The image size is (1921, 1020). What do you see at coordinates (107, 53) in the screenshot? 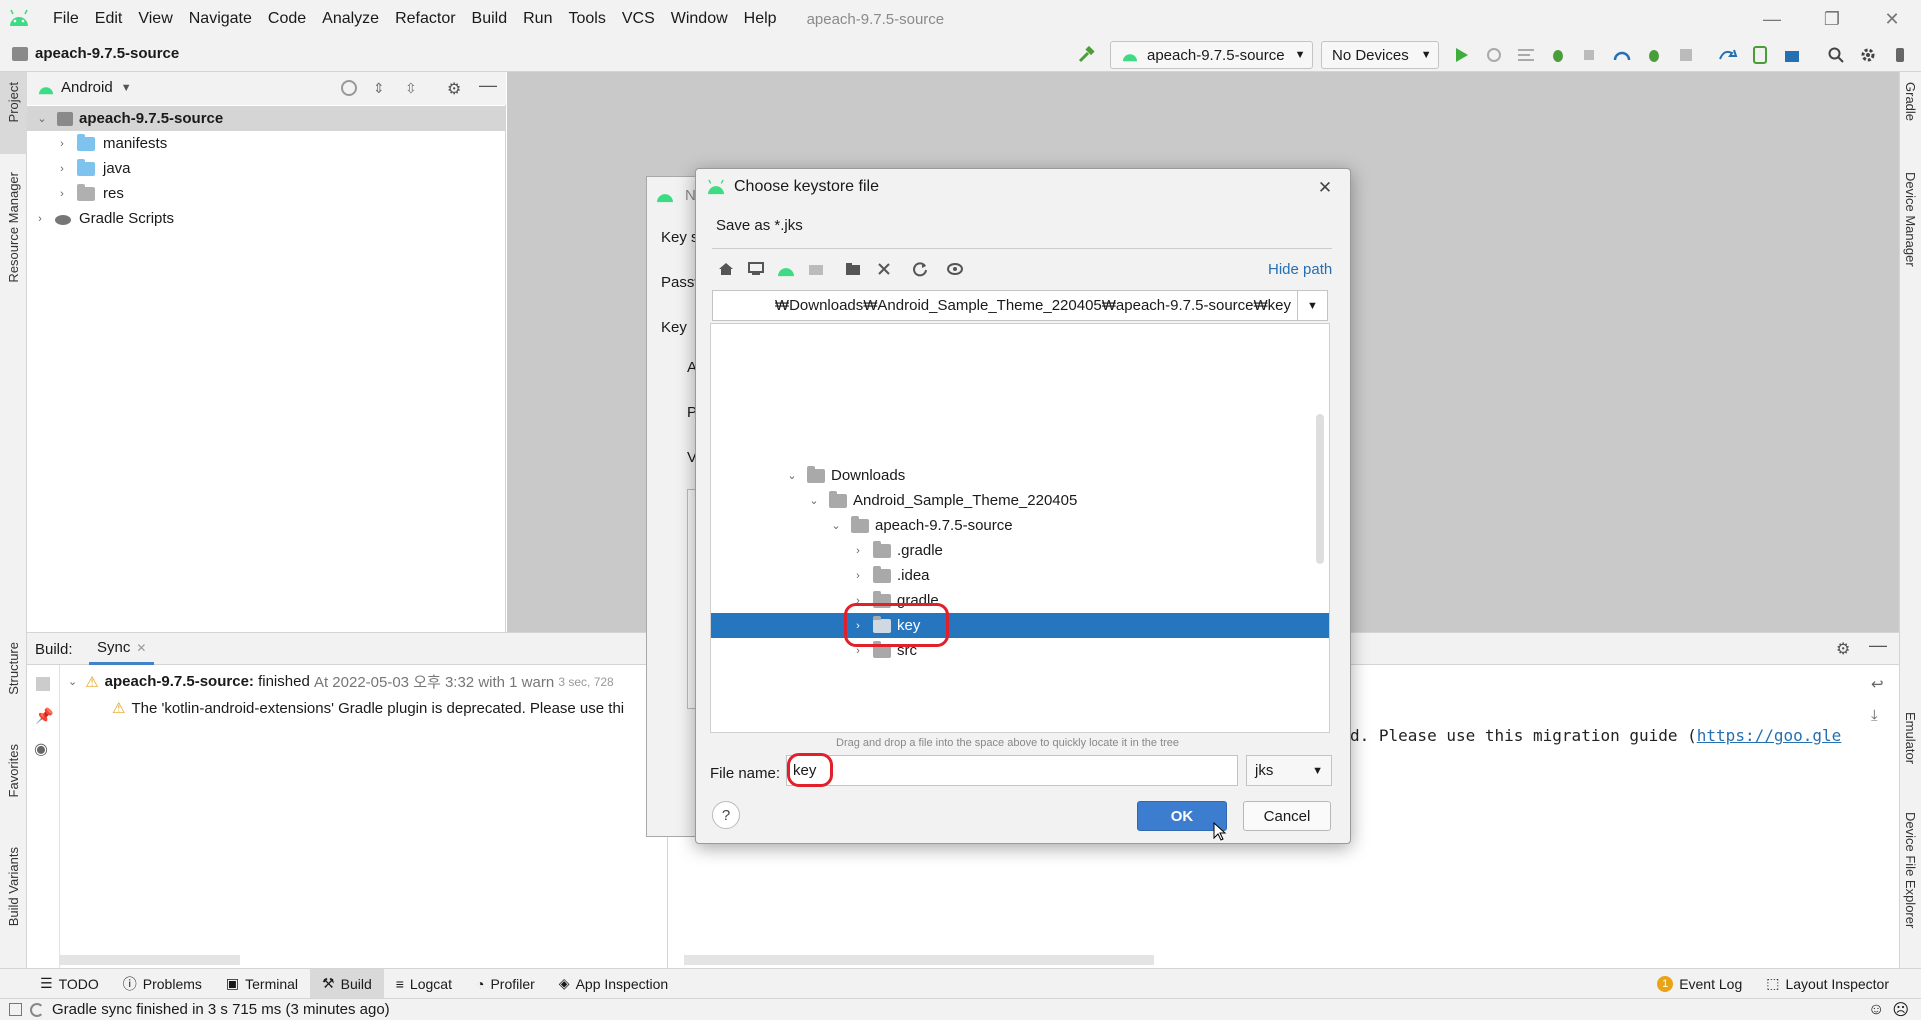
I see `project-breadcrumb: apeach-9.7.5-source` at bounding box center [107, 53].